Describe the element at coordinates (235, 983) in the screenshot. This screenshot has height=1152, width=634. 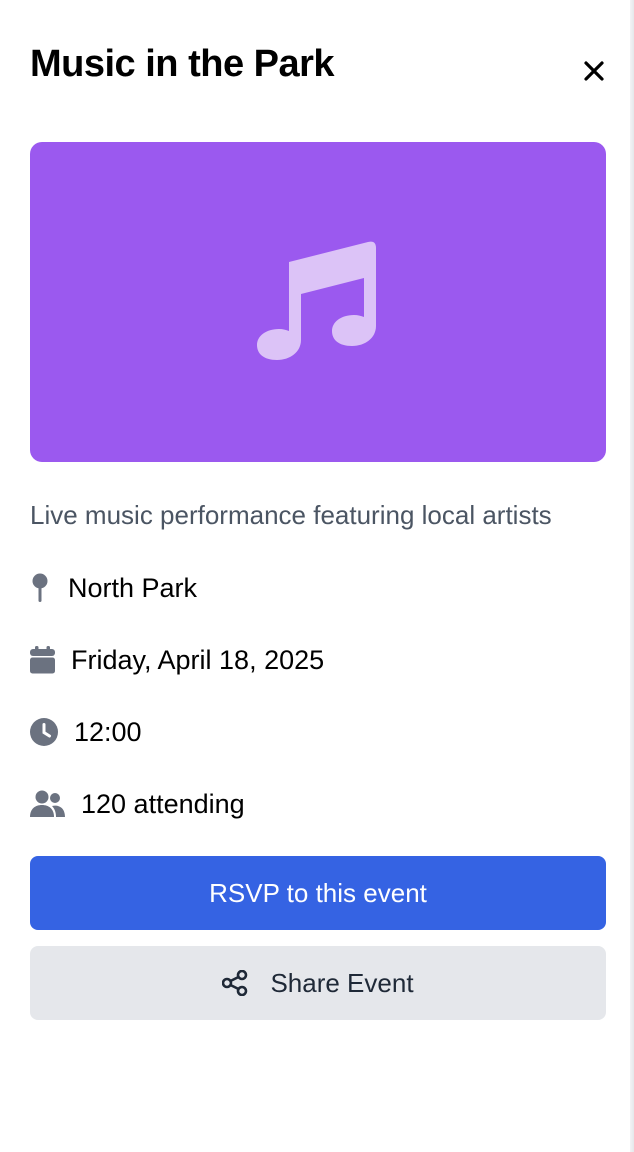
I see `share-icon` at that location.